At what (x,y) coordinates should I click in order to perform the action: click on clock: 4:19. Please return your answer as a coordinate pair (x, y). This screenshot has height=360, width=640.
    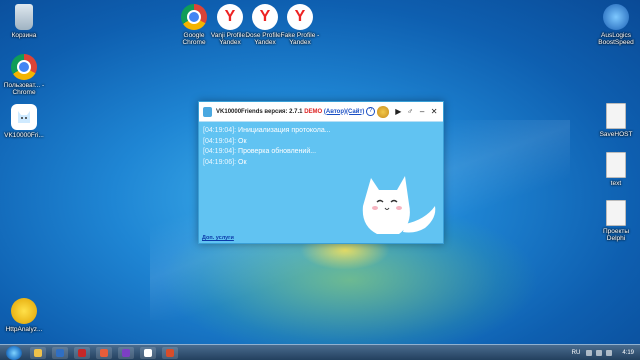
    Looking at the image, I should click on (628, 353).